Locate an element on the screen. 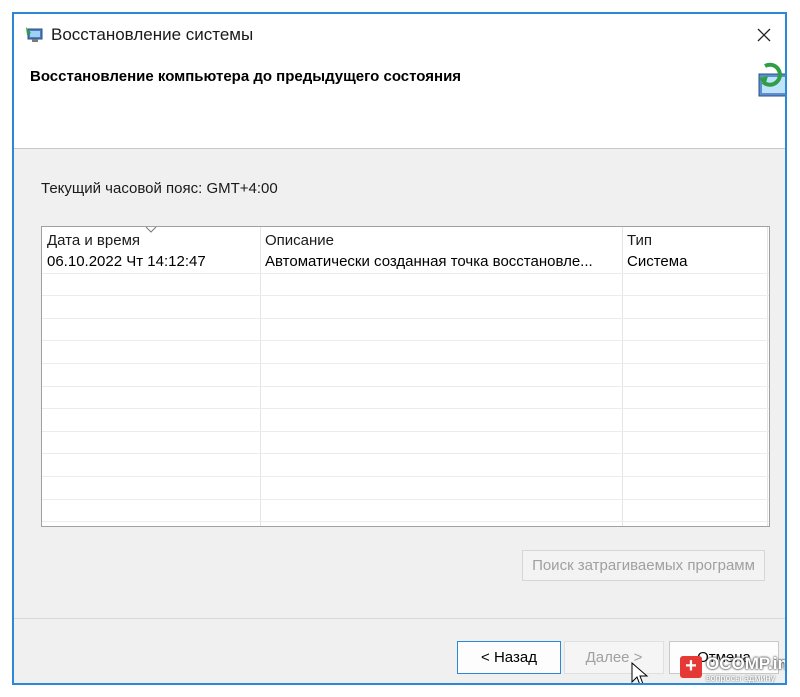 Image resolution: width=800 pixels, height=697 pixels. cell-date: 06.10.2022 Чт 14:12:47 is located at coordinates (126, 261).